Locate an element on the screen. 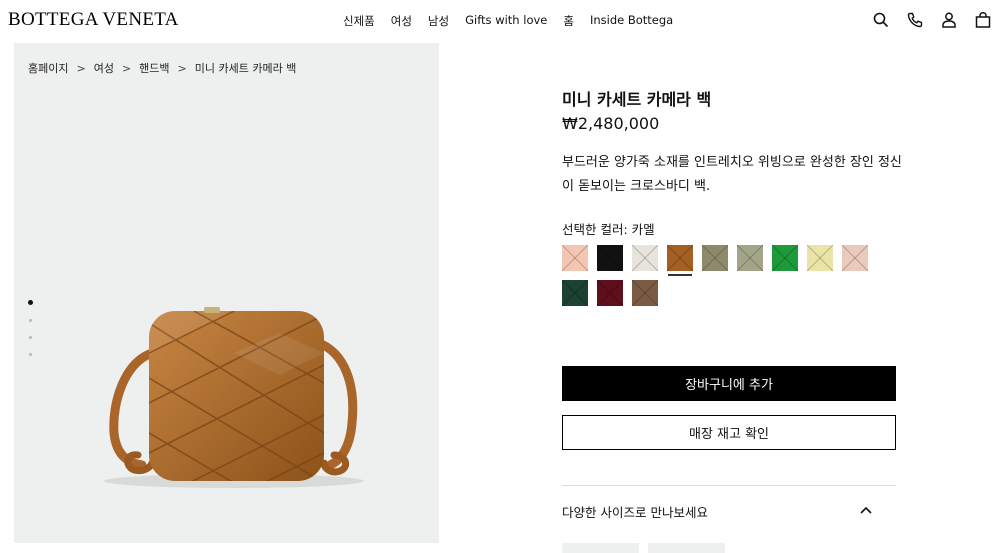 This screenshot has width=1000, height=553. brand-logo: BOTTEGA VENETA is located at coordinates (93, 20).